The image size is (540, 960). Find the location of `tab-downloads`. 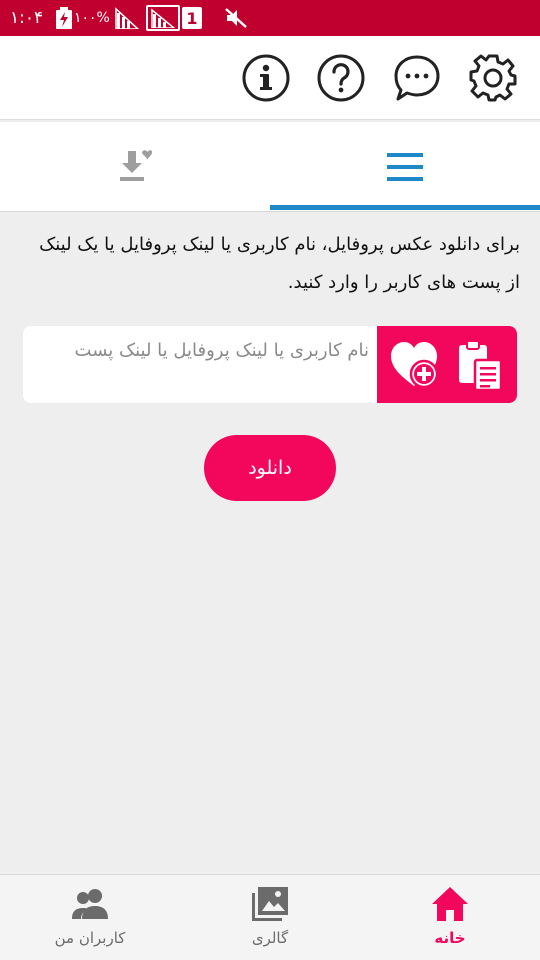

tab-downloads is located at coordinates (135, 167).